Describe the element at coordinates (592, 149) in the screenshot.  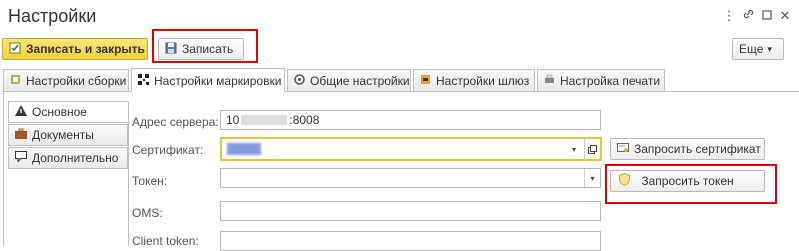
I see `open-icon` at that location.